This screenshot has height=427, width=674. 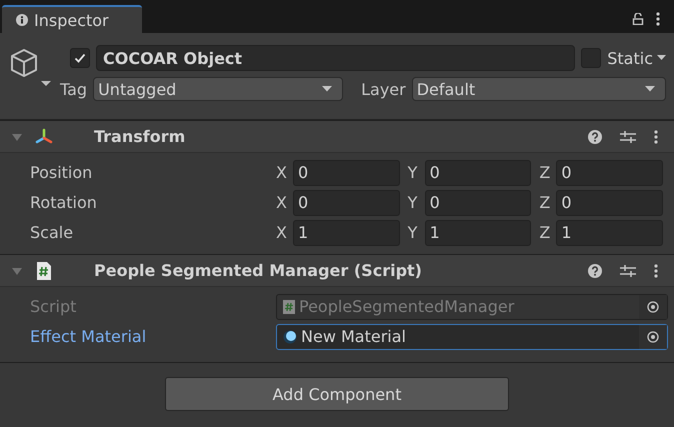 What do you see at coordinates (72, 19) in the screenshot?
I see `inspector-tab: Inspector` at bounding box center [72, 19].